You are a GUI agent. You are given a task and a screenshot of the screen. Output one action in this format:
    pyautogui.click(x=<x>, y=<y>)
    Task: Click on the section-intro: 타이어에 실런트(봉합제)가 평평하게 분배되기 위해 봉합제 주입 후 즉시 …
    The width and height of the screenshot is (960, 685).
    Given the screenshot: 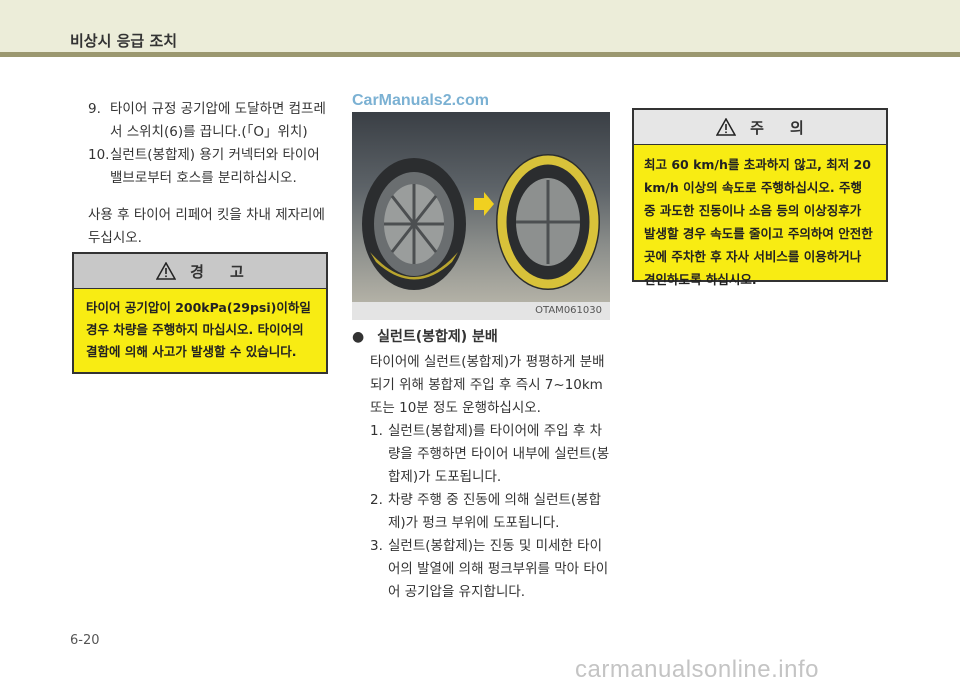 What is the action you would take?
    pyautogui.click(x=487, y=385)
    